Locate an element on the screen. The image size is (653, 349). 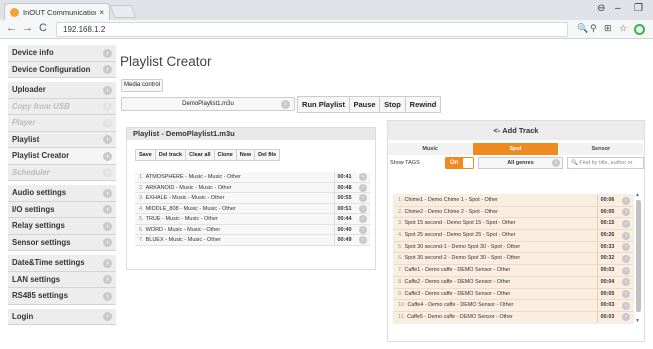
track-list-scrollbar: ▲ ▼ is located at coordinates (638, 259).